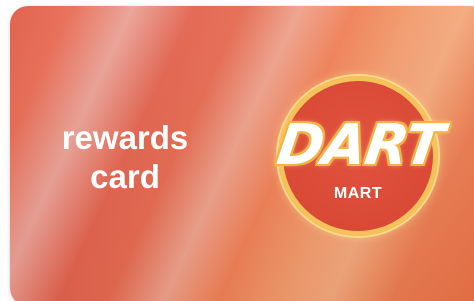 The height and width of the screenshot is (301, 474). Describe the element at coordinates (125, 137) in the screenshot. I see `tagline-line-1: rewards` at that location.